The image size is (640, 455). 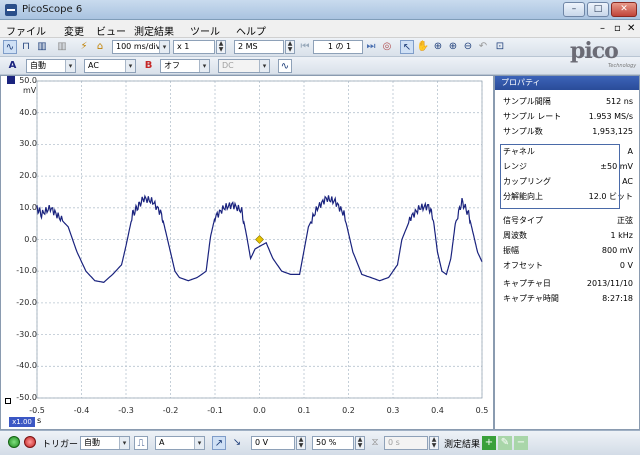 What do you see at coordinates (375, 443) in the screenshot?
I see `delay-icon: ⧖` at bounding box center [375, 443].